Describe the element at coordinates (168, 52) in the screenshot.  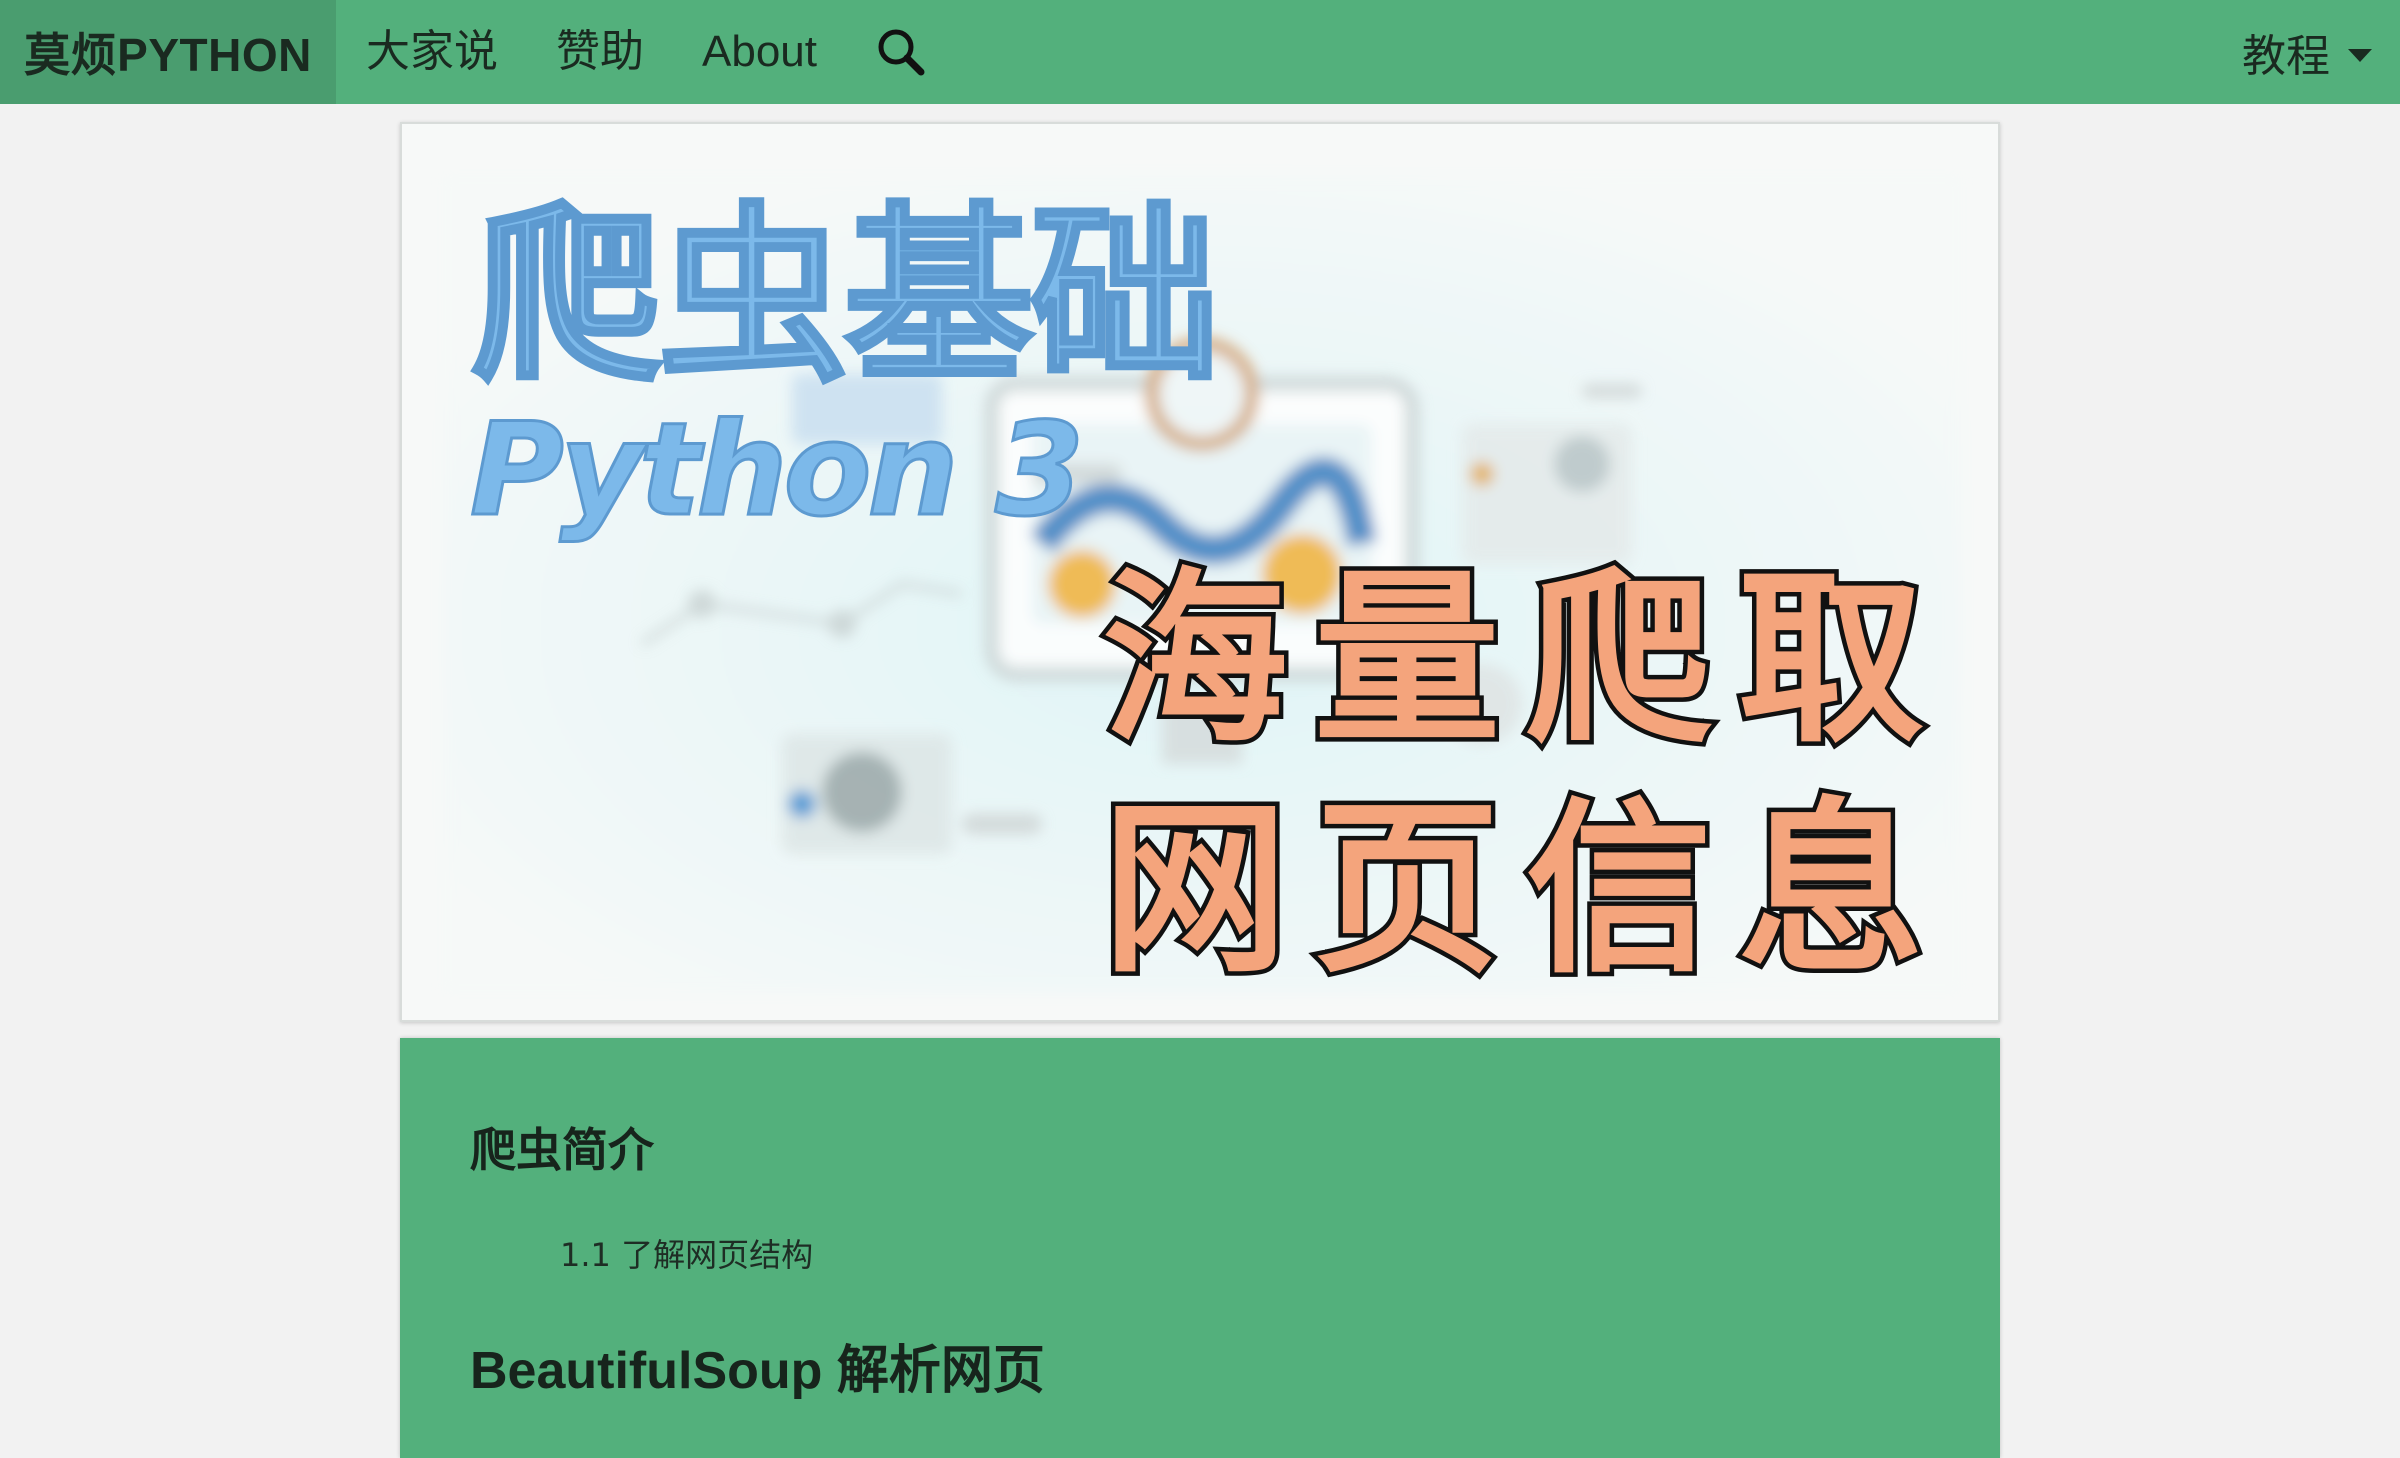
I see `brand-logo: 莫烦PYTHON` at that location.